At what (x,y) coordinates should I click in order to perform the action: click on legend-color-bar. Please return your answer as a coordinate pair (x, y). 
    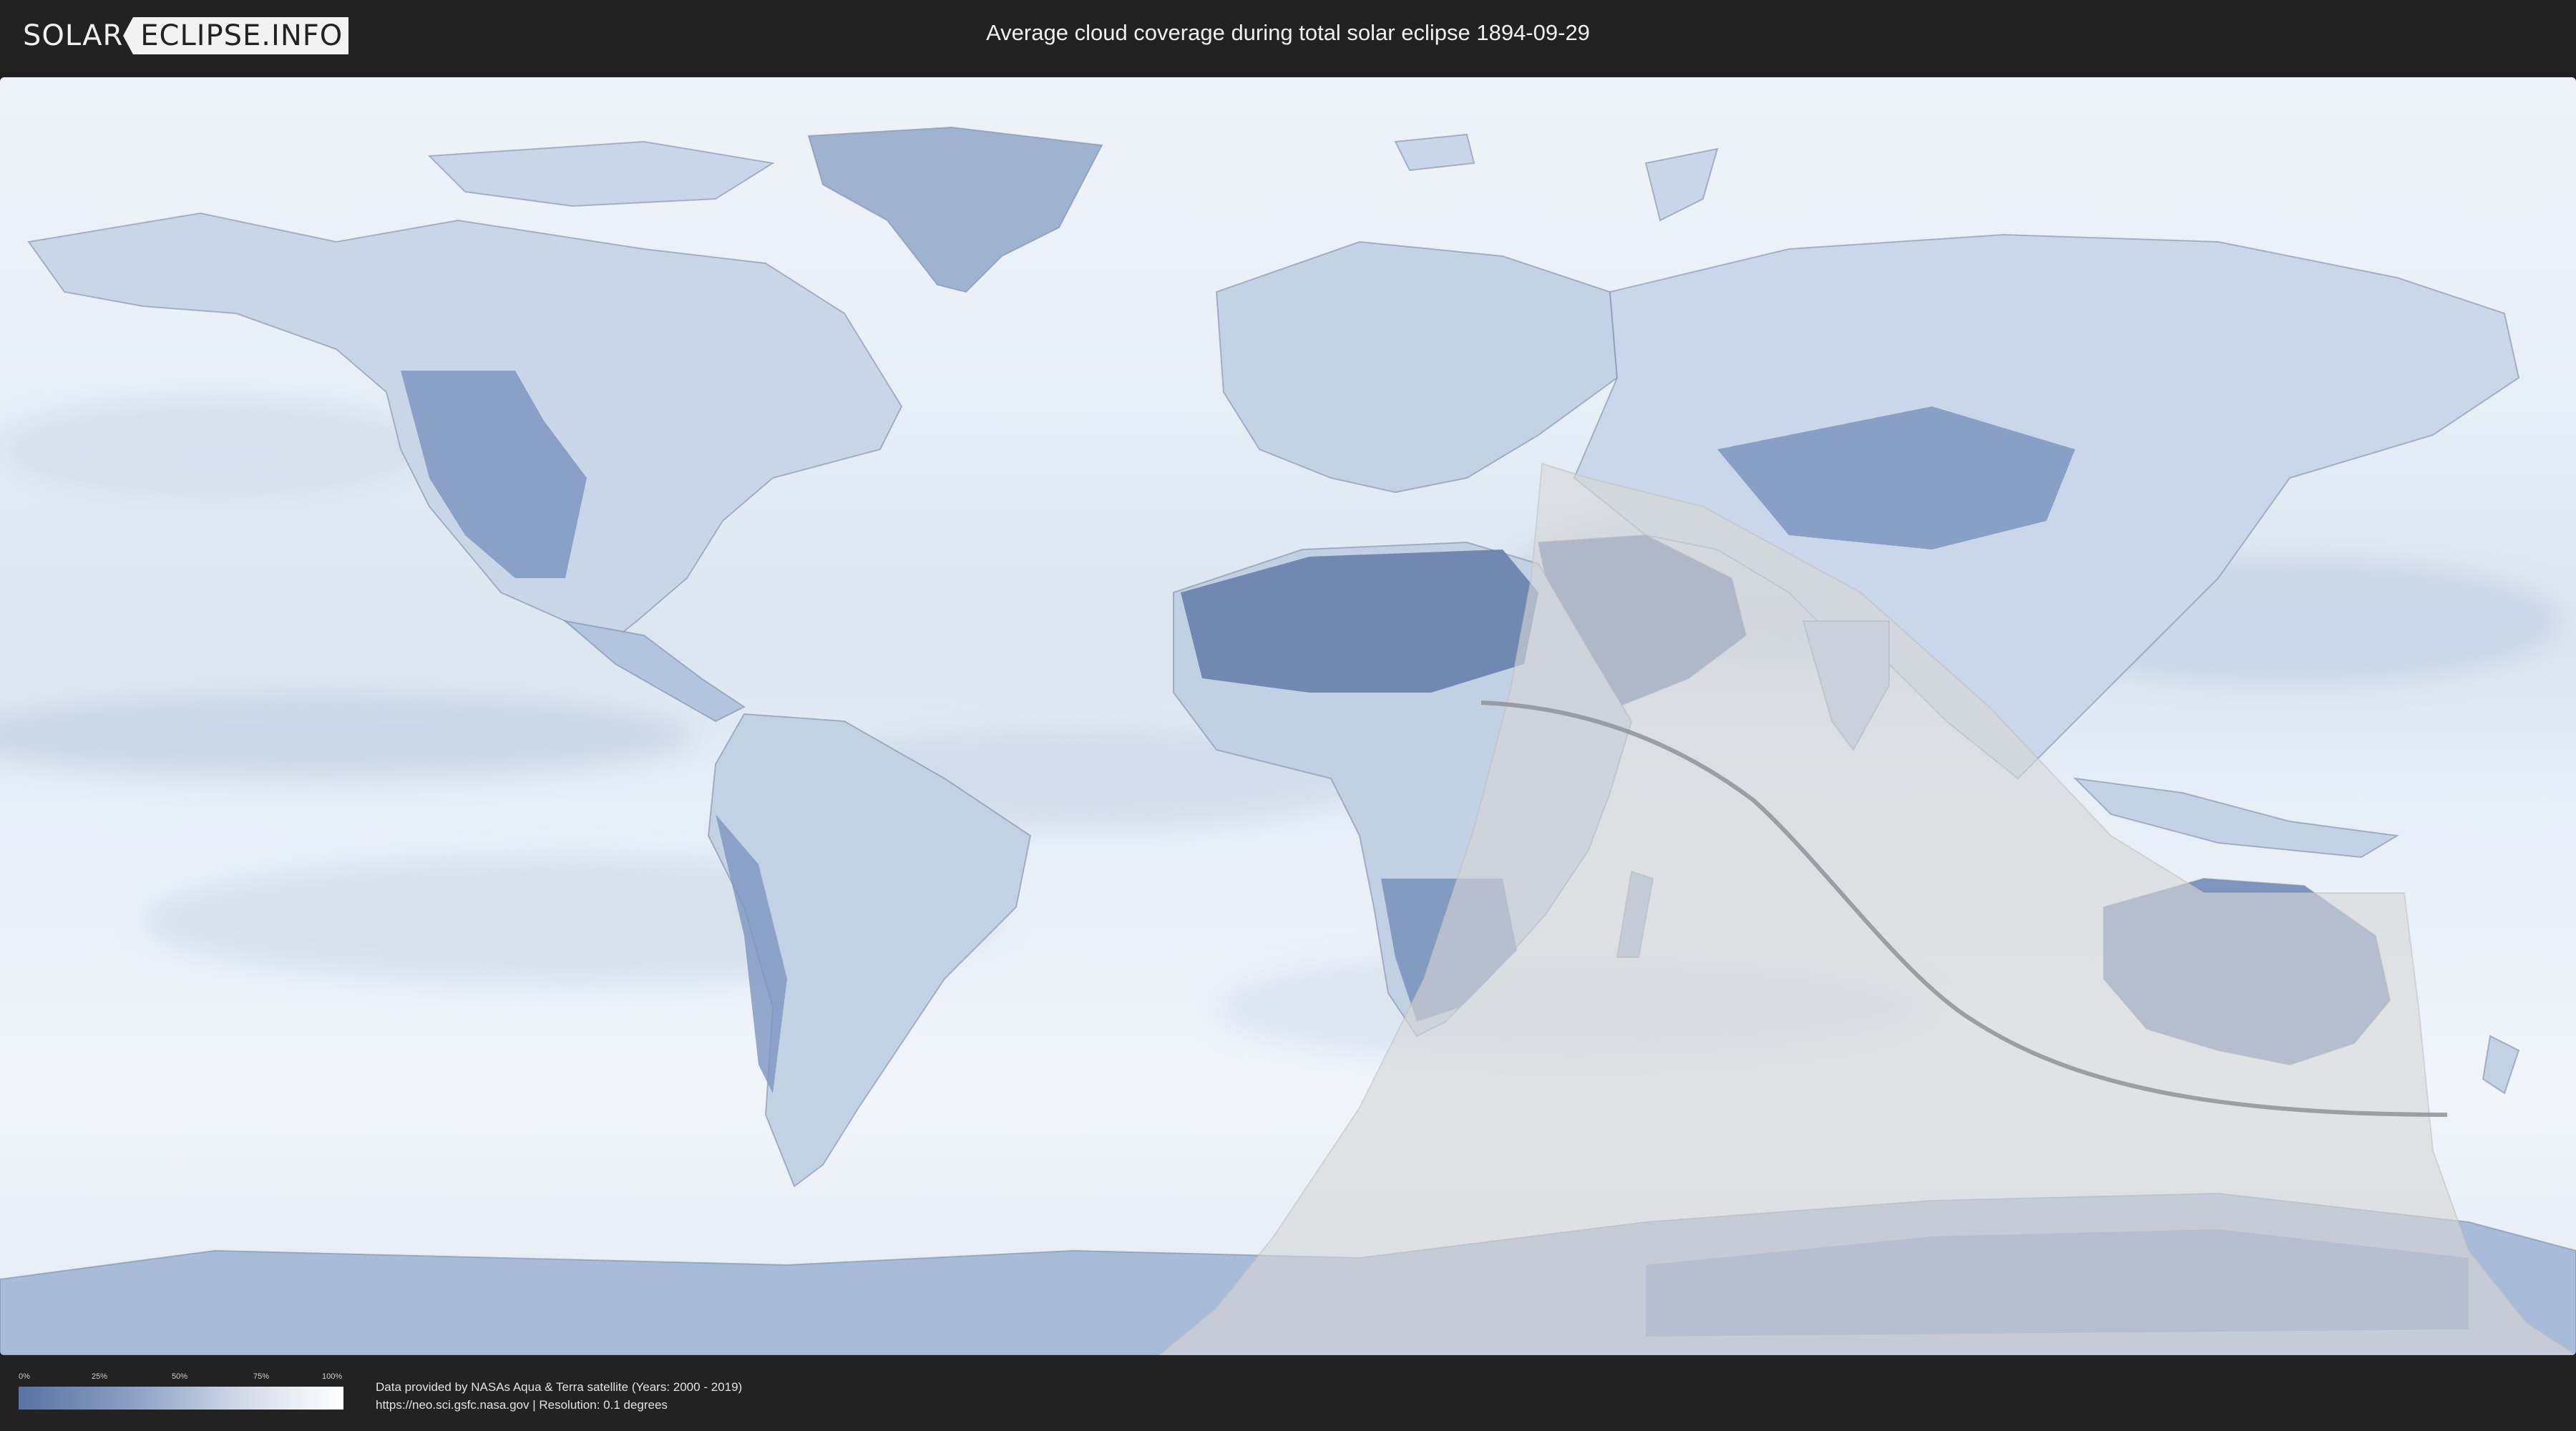
    Looking at the image, I should click on (181, 1398).